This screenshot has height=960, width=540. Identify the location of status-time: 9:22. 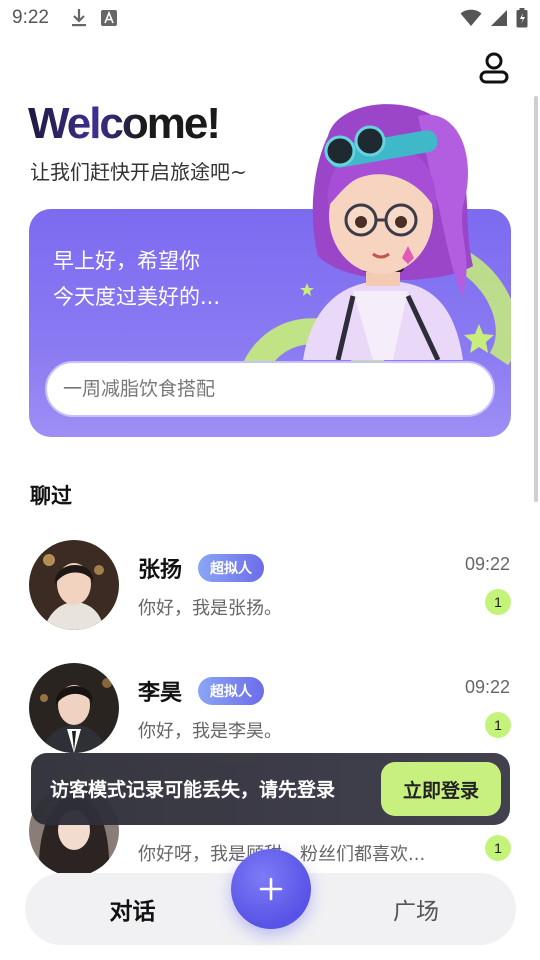
(30, 17).